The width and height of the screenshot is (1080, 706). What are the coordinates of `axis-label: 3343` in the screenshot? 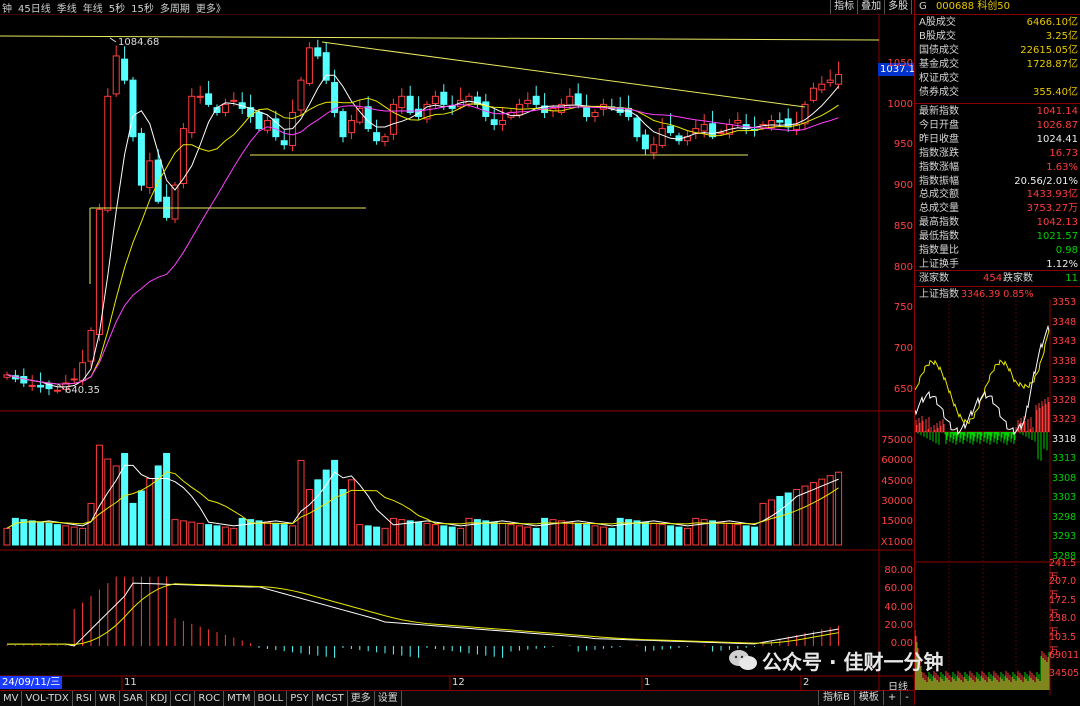 It's located at (1064, 341).